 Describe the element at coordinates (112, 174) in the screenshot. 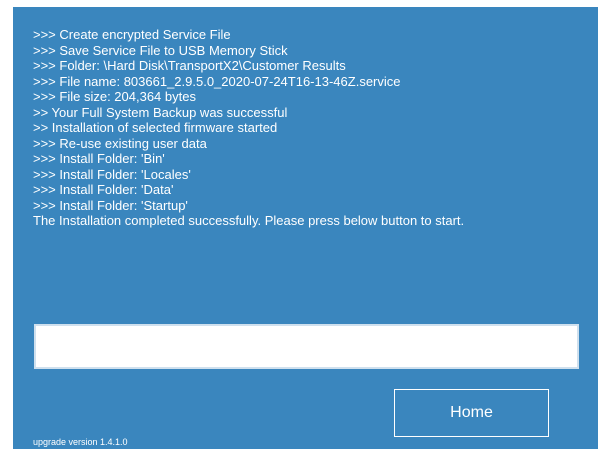

I see `log-line: >>> Install Folder: 'Locales'` at that location.